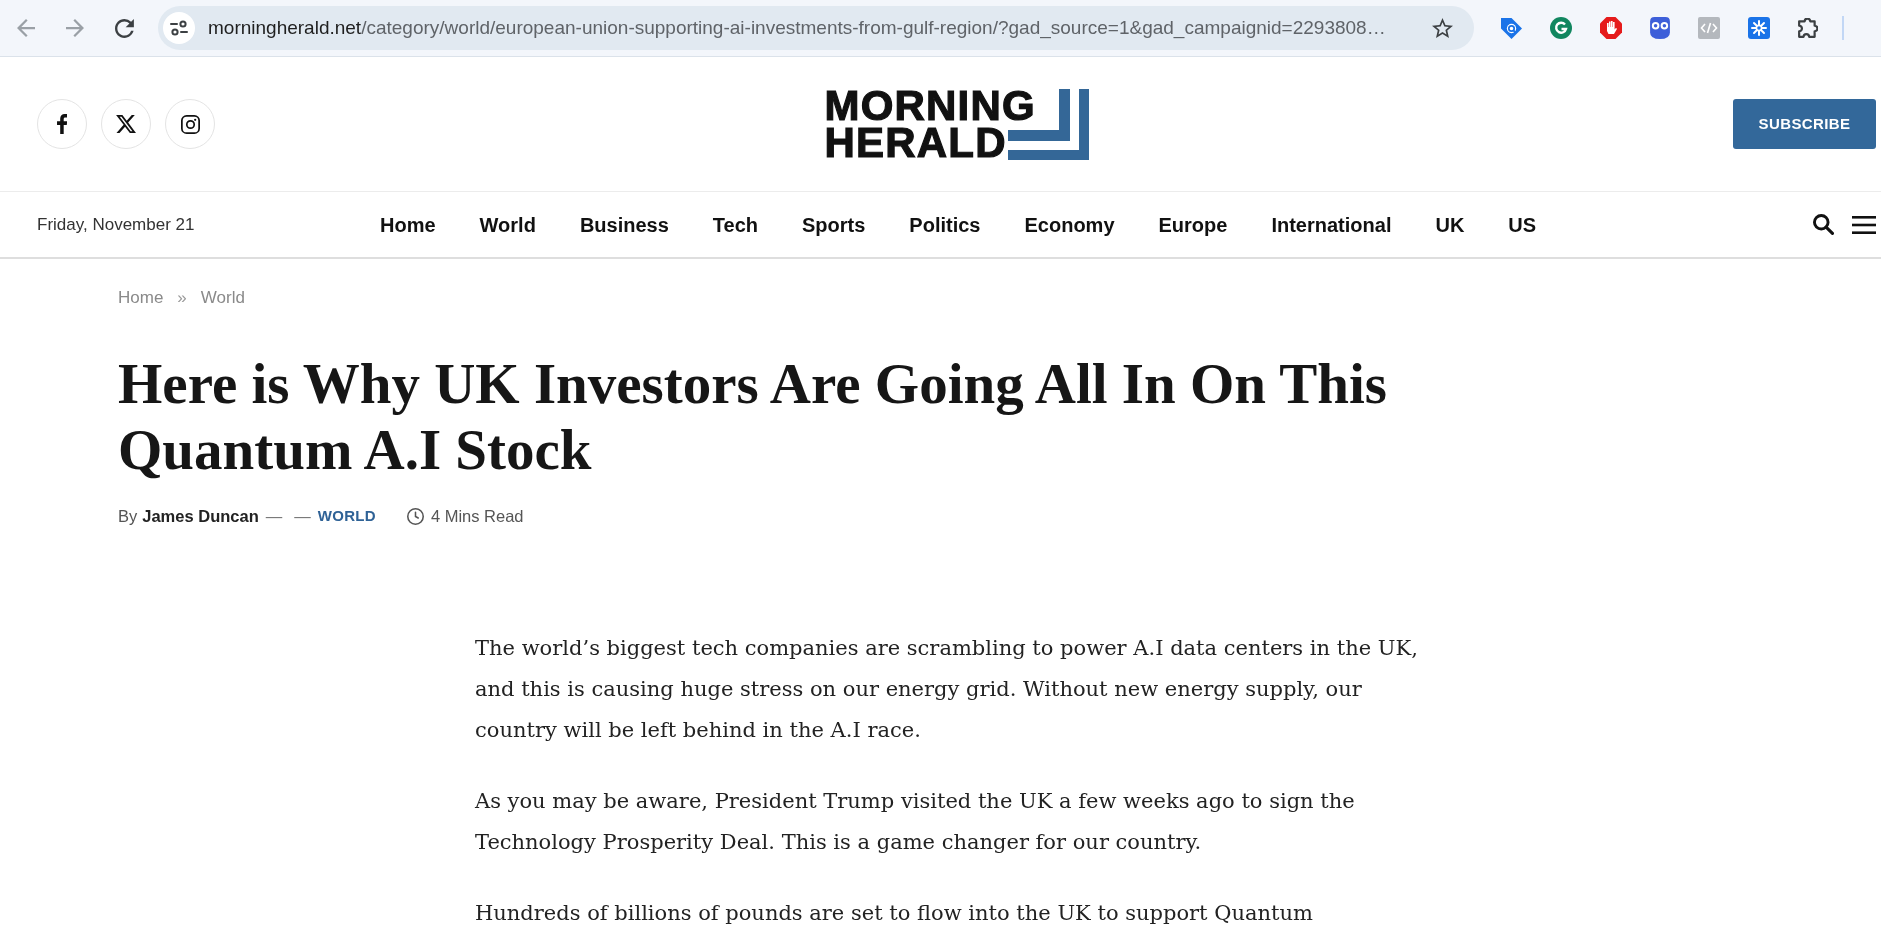 The height and width of the screenshot is (935, 1881). I want to click on article-paragraph: Hundreds of billions of pounds are set to flow into the UK to support Quantum, so click(894, 913).